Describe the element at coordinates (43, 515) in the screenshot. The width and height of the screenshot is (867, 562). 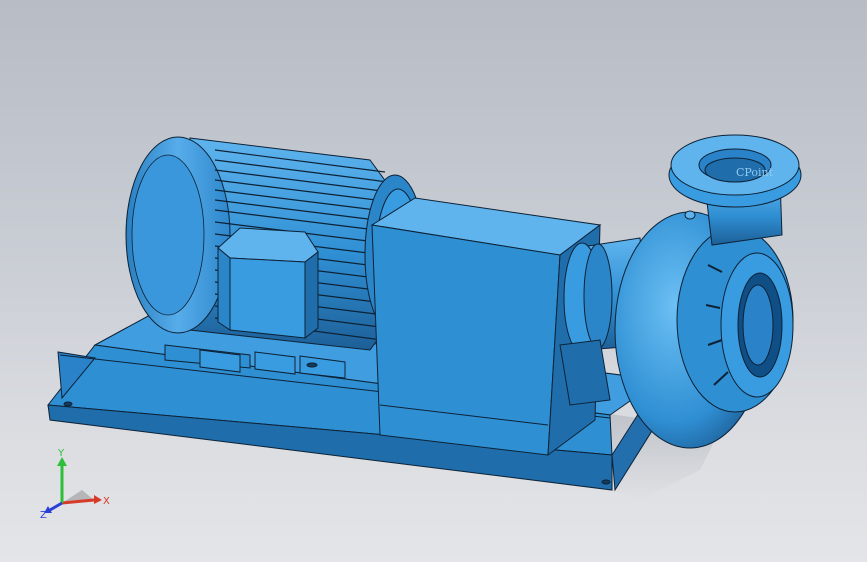
I see `z-axis-label: Z` at that location.